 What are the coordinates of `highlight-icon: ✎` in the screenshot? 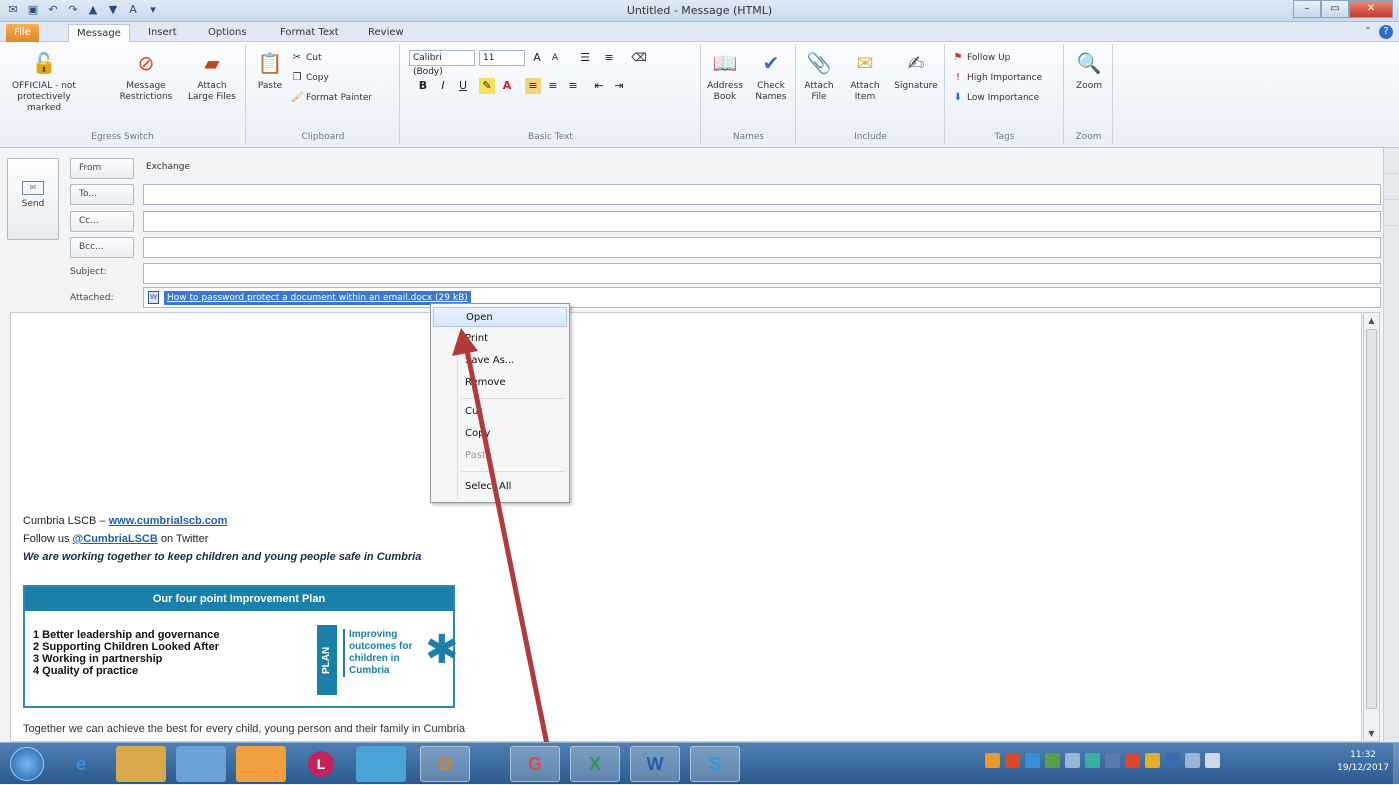 It's located at (487, 86).